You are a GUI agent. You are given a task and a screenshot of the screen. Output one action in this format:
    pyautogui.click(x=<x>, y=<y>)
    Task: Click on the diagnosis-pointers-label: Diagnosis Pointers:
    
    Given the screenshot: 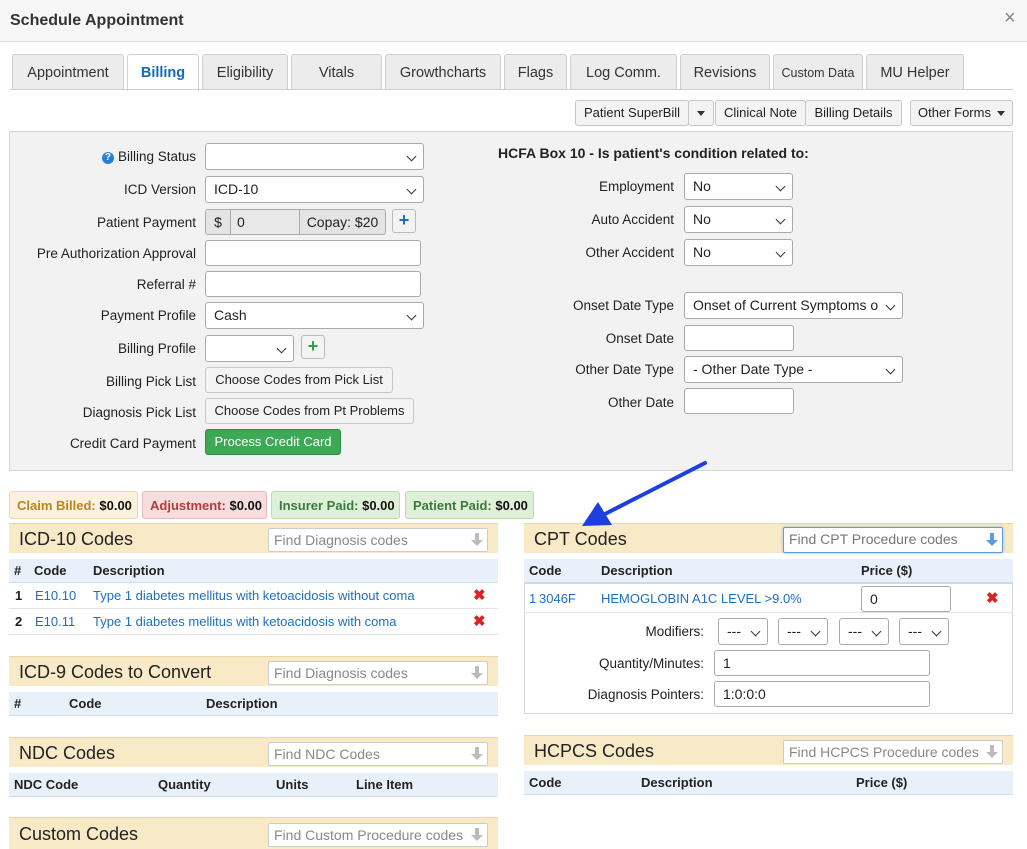 What is the action you would take?
    pyautogui.click(x=645, y=694)
    